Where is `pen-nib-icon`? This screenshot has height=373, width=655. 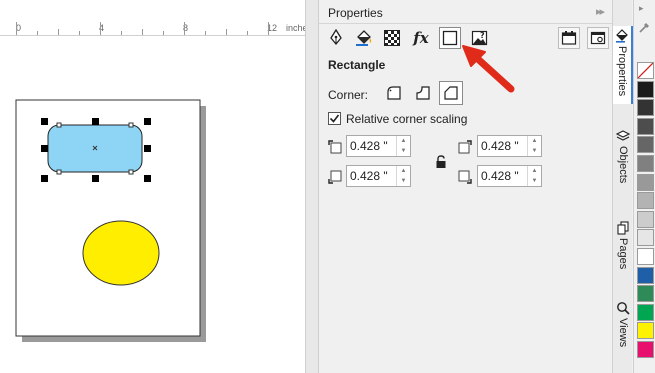
pen-nib-icon is located at coordinates (336, 37).